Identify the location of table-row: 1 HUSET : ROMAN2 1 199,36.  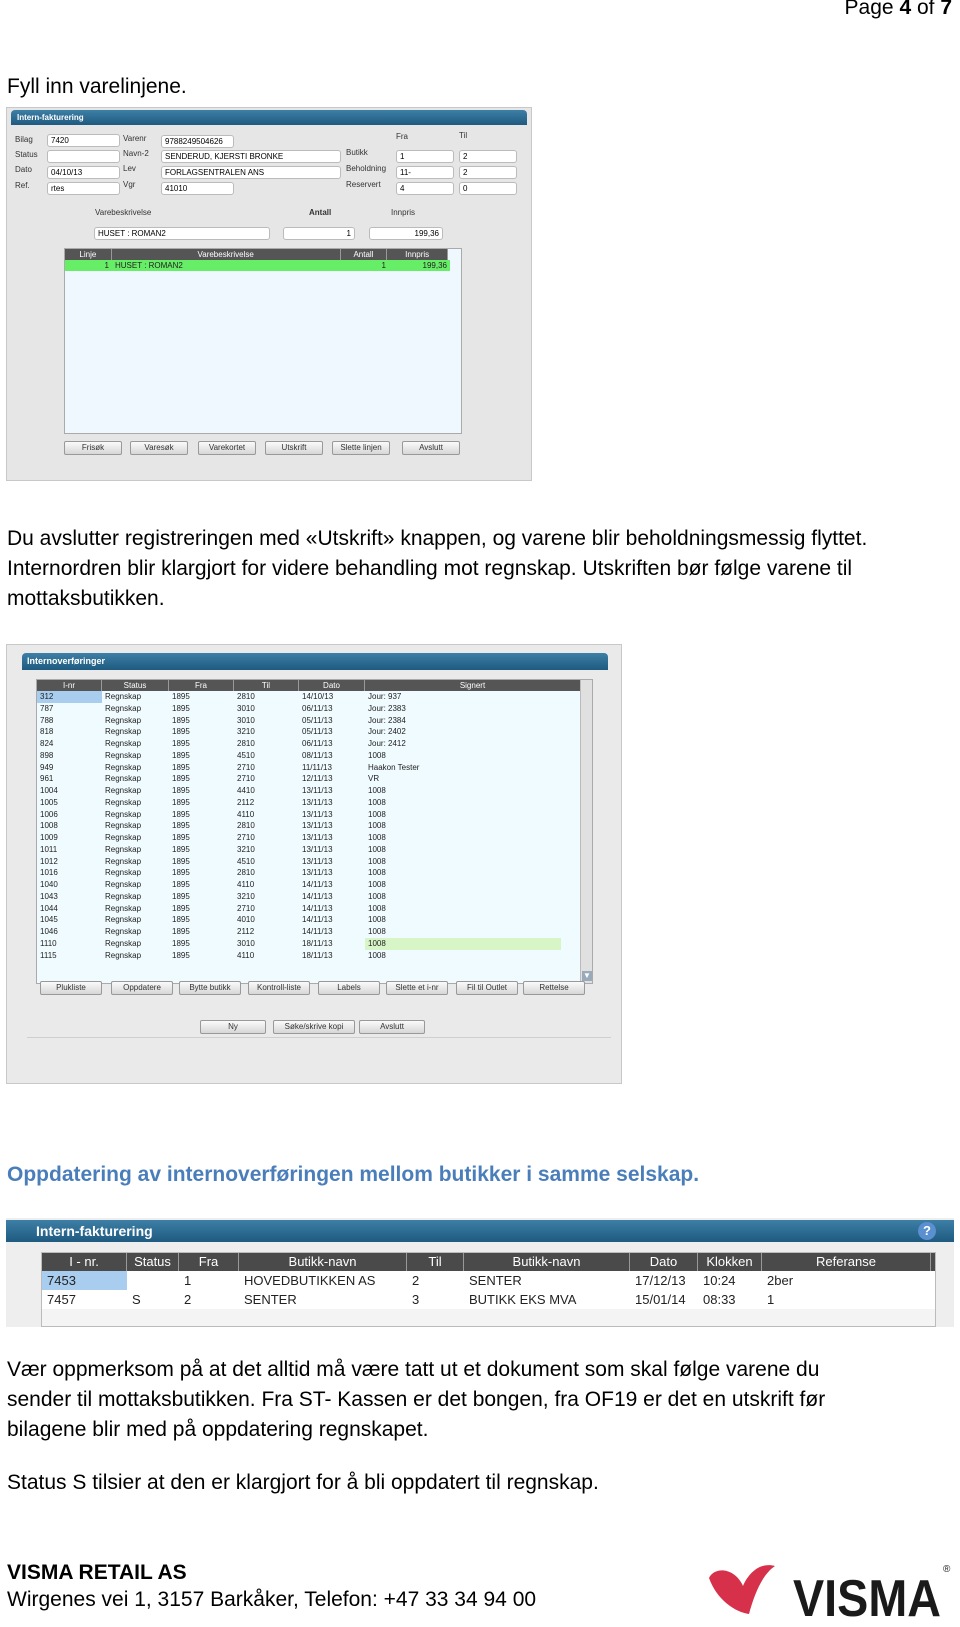
(263, 265).